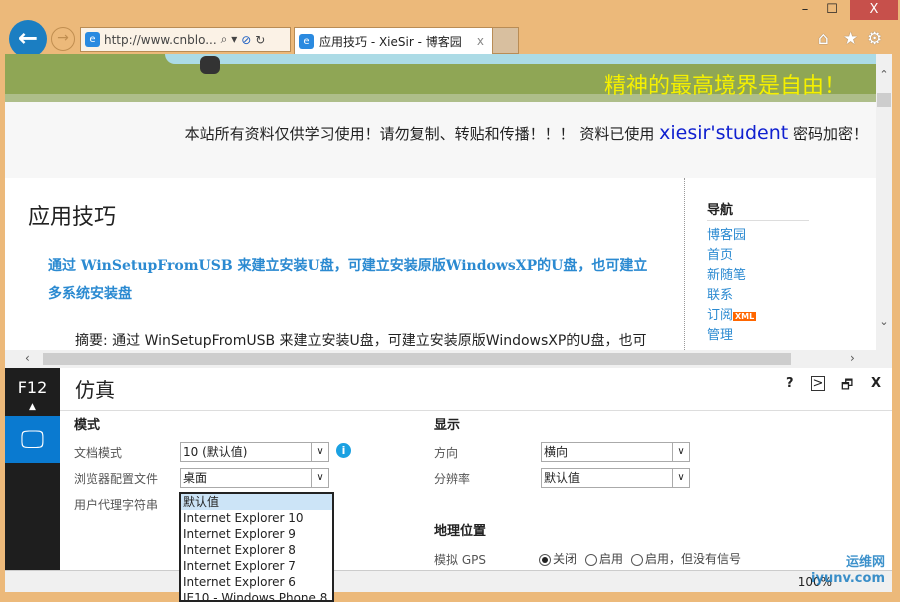 This screenshot has height=602, width=900. I want to click on doc-mode-value: 10 (默认值), so click(215, 452).